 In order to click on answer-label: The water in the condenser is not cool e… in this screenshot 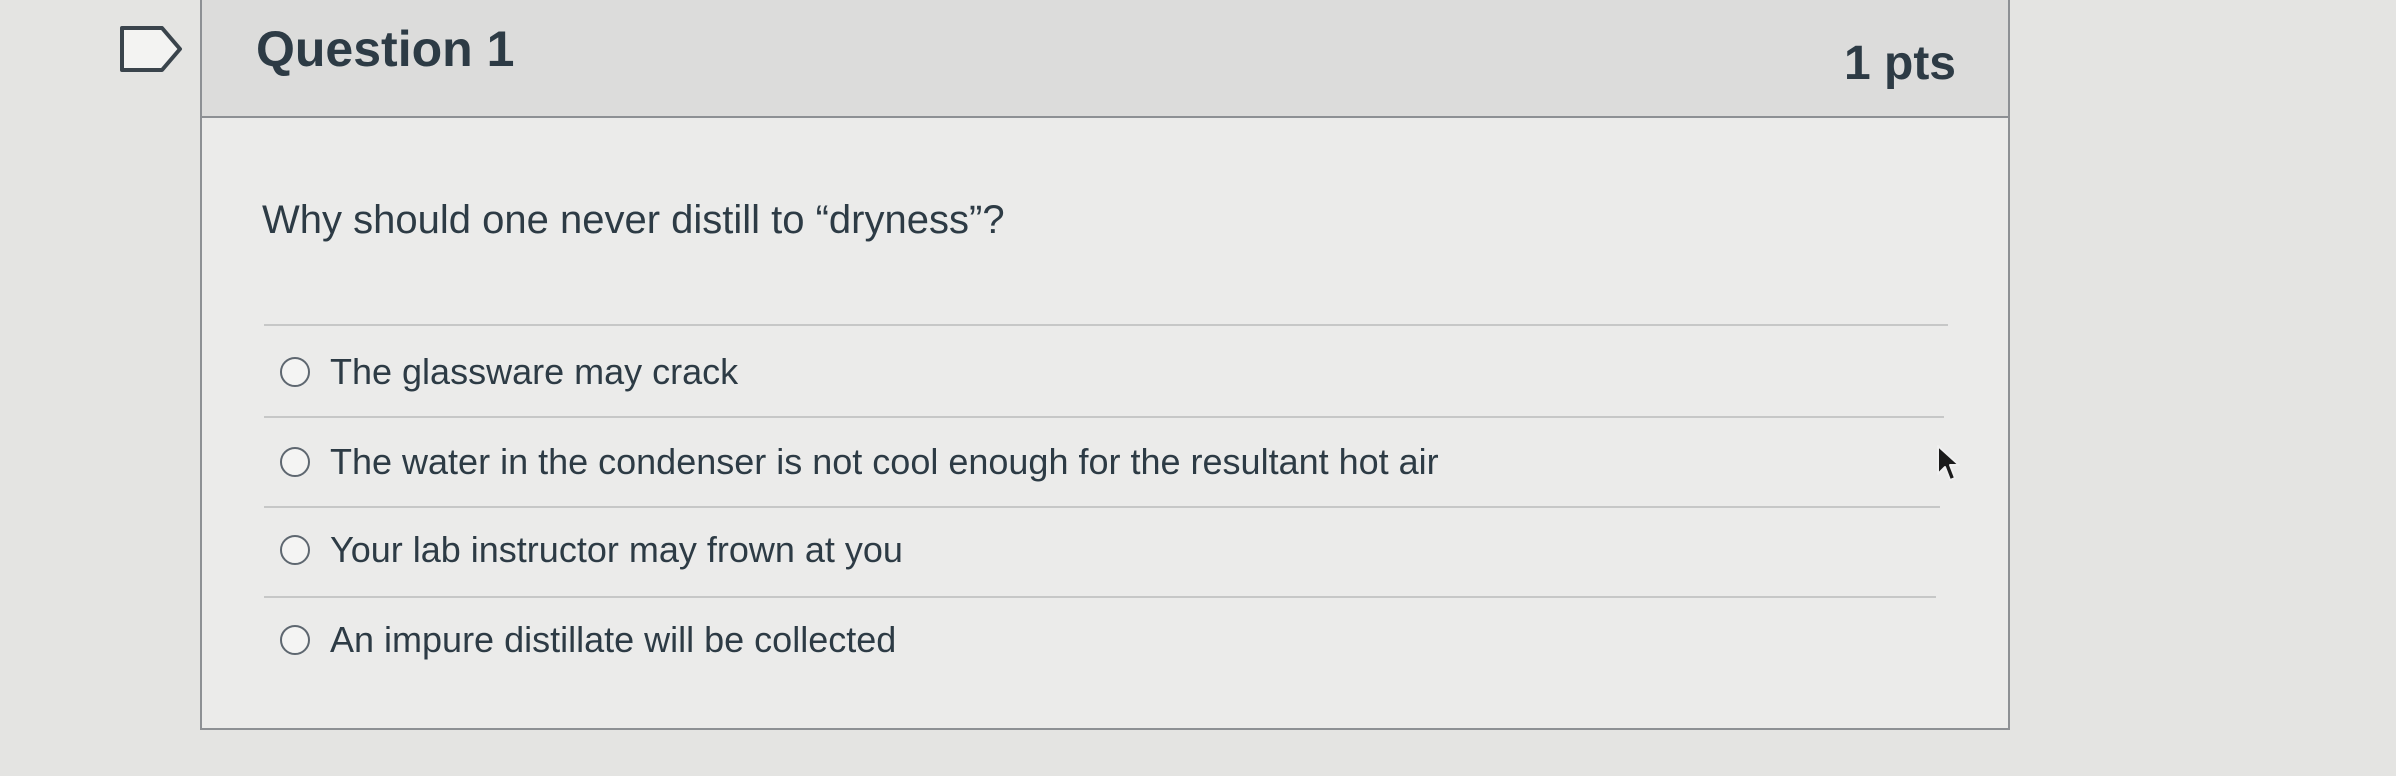, I will do `click(884, 461)`.